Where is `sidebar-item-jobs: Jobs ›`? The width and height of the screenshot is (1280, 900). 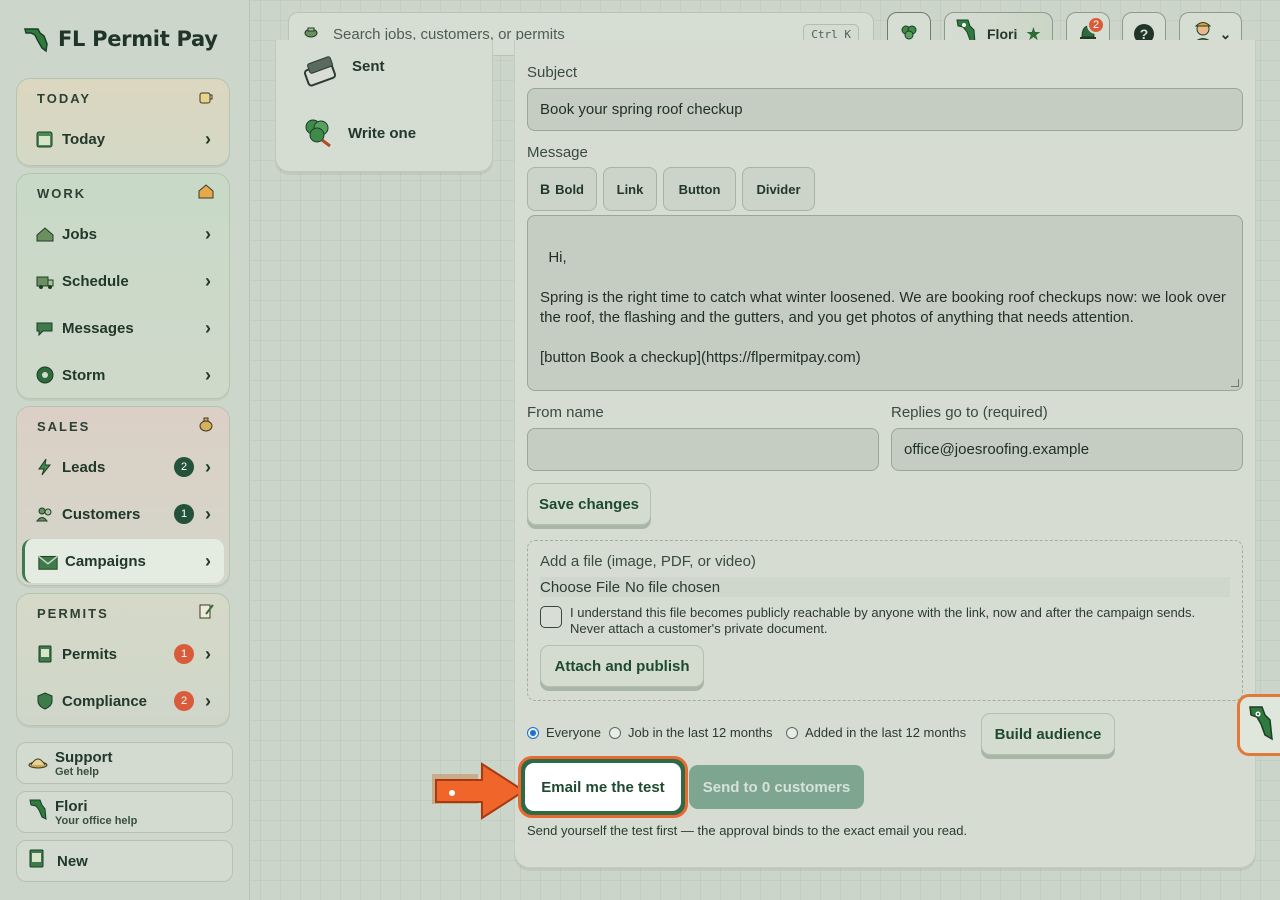 sidebar-item-jobs: Jobs › is located at coordinates (123, 234).